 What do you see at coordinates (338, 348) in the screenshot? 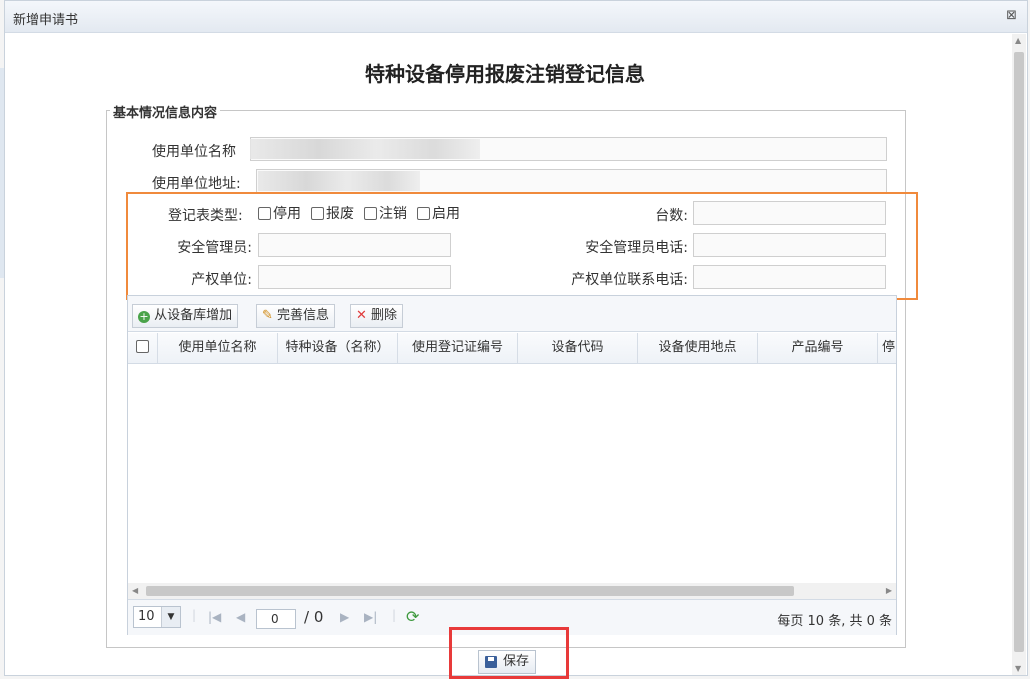
I see `column-header: 特种设备（名称）` at bounding box center [338, 348].